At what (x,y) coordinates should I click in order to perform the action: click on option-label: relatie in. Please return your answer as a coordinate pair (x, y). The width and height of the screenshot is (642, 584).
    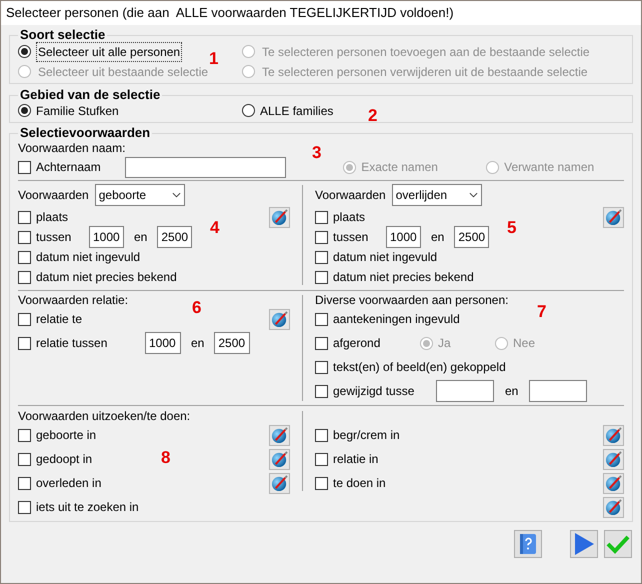
    Looking at the image, I should click on (355, 459).